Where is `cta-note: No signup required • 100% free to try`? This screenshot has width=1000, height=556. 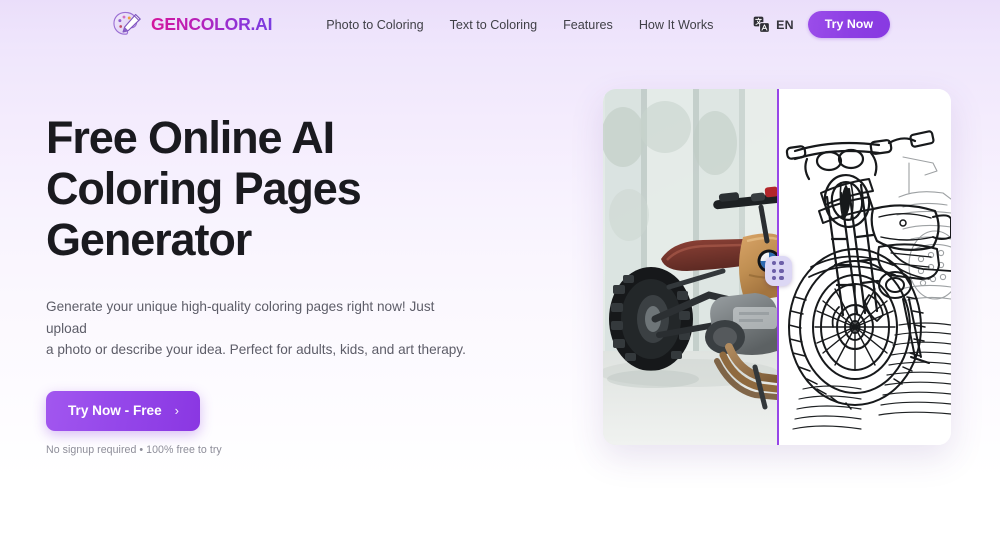
cta-note: No signup required • 100% free to try is located at coordinates (134, 450).